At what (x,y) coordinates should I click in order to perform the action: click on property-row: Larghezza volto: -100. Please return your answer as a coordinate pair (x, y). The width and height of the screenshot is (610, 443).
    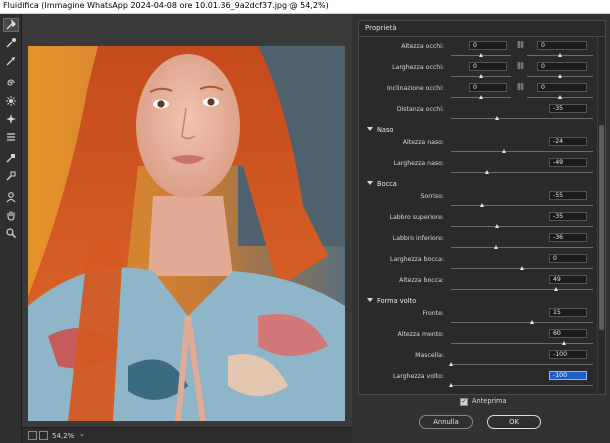
    Looking at the image, I should click on (479, 380).